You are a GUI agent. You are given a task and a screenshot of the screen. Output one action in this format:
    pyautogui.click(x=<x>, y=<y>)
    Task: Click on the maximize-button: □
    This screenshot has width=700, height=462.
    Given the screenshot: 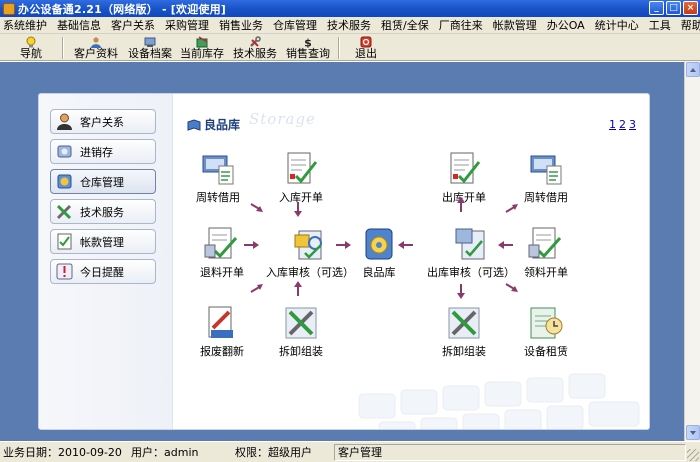 What is the action you would take?
    pyautogui.click(x=673, y=8)
    